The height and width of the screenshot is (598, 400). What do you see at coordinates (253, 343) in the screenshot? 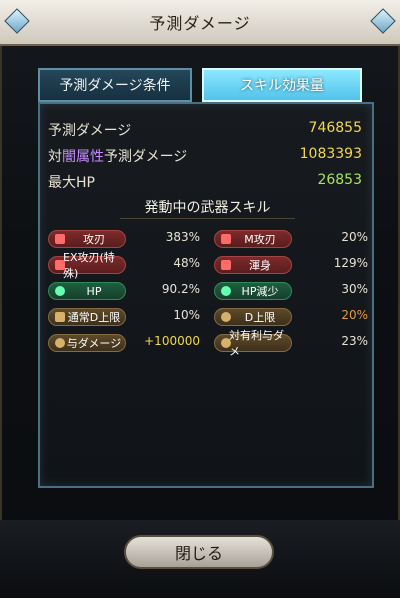
I see `skill-badge: 対有利与ダメ` at bounding box center [253, 343].